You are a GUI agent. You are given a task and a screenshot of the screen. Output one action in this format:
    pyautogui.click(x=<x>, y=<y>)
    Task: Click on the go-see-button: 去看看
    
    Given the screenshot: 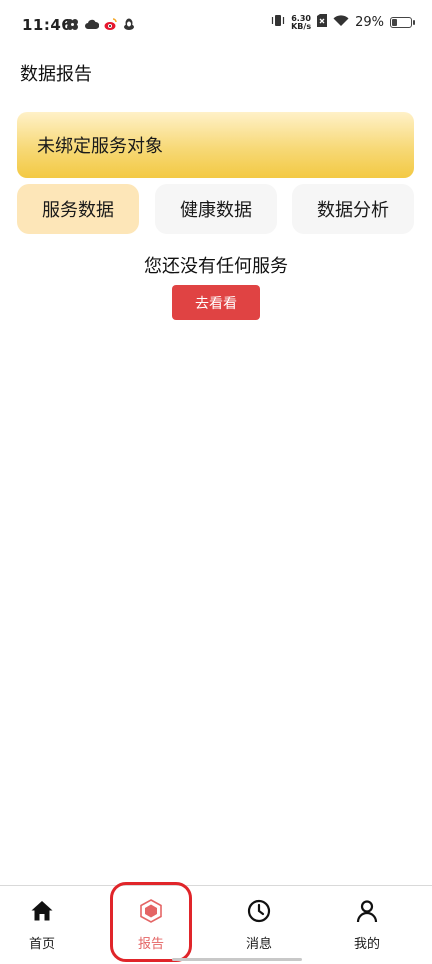 What is the action you would take?
    pyautogui.click(x=216, y=302)
    